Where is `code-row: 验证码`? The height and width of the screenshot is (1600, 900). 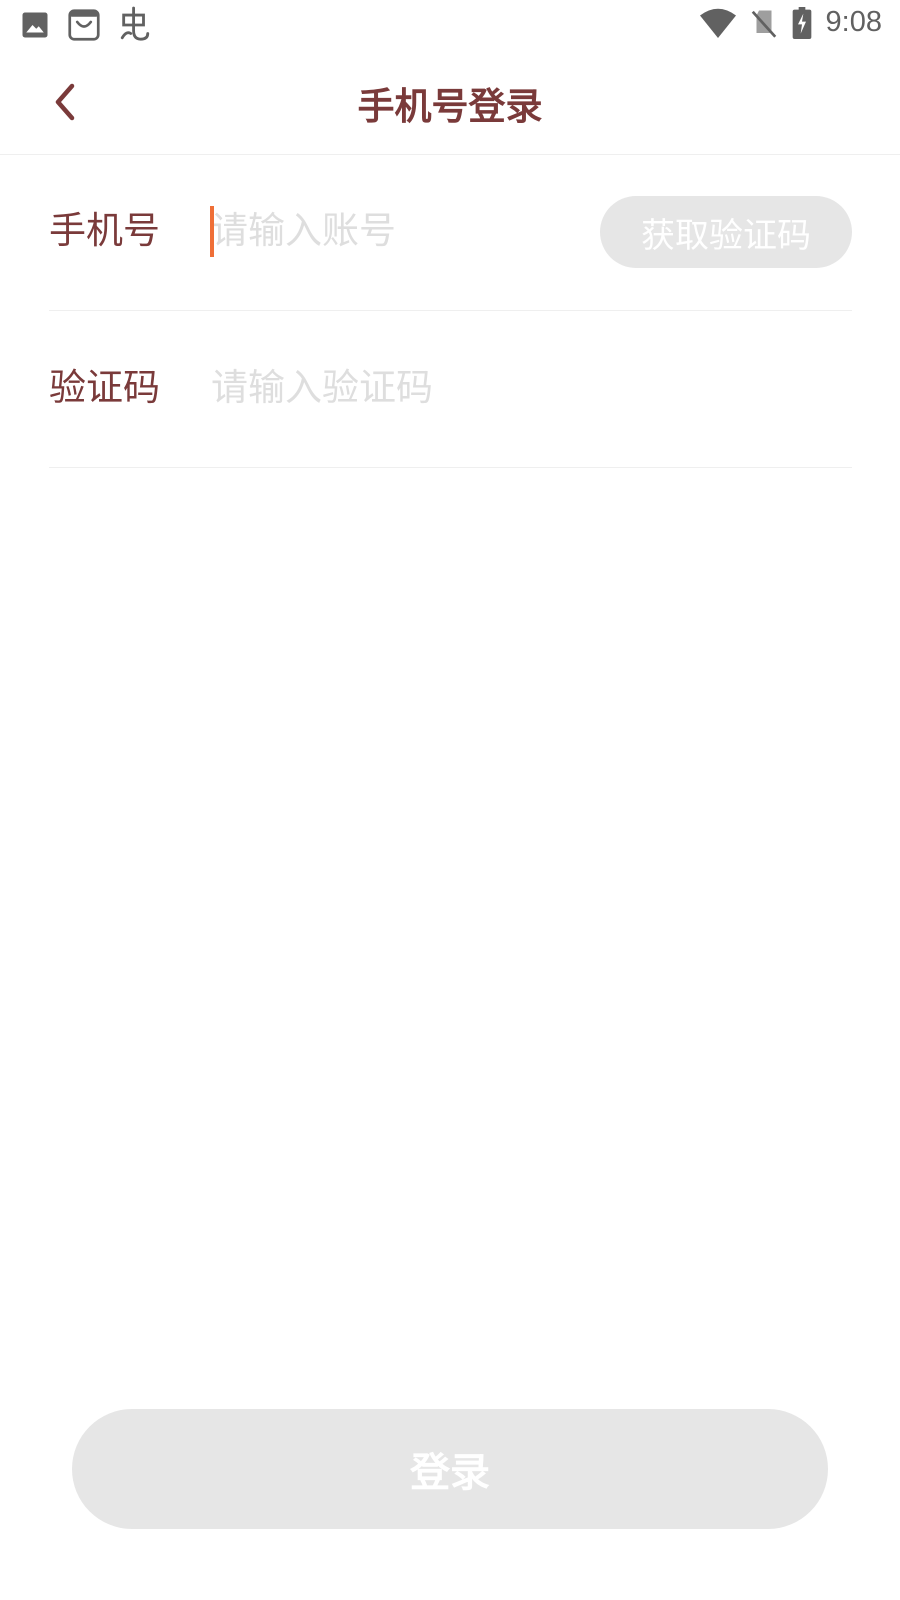
code-row: 验证码 is located at coordinates (450, 389).